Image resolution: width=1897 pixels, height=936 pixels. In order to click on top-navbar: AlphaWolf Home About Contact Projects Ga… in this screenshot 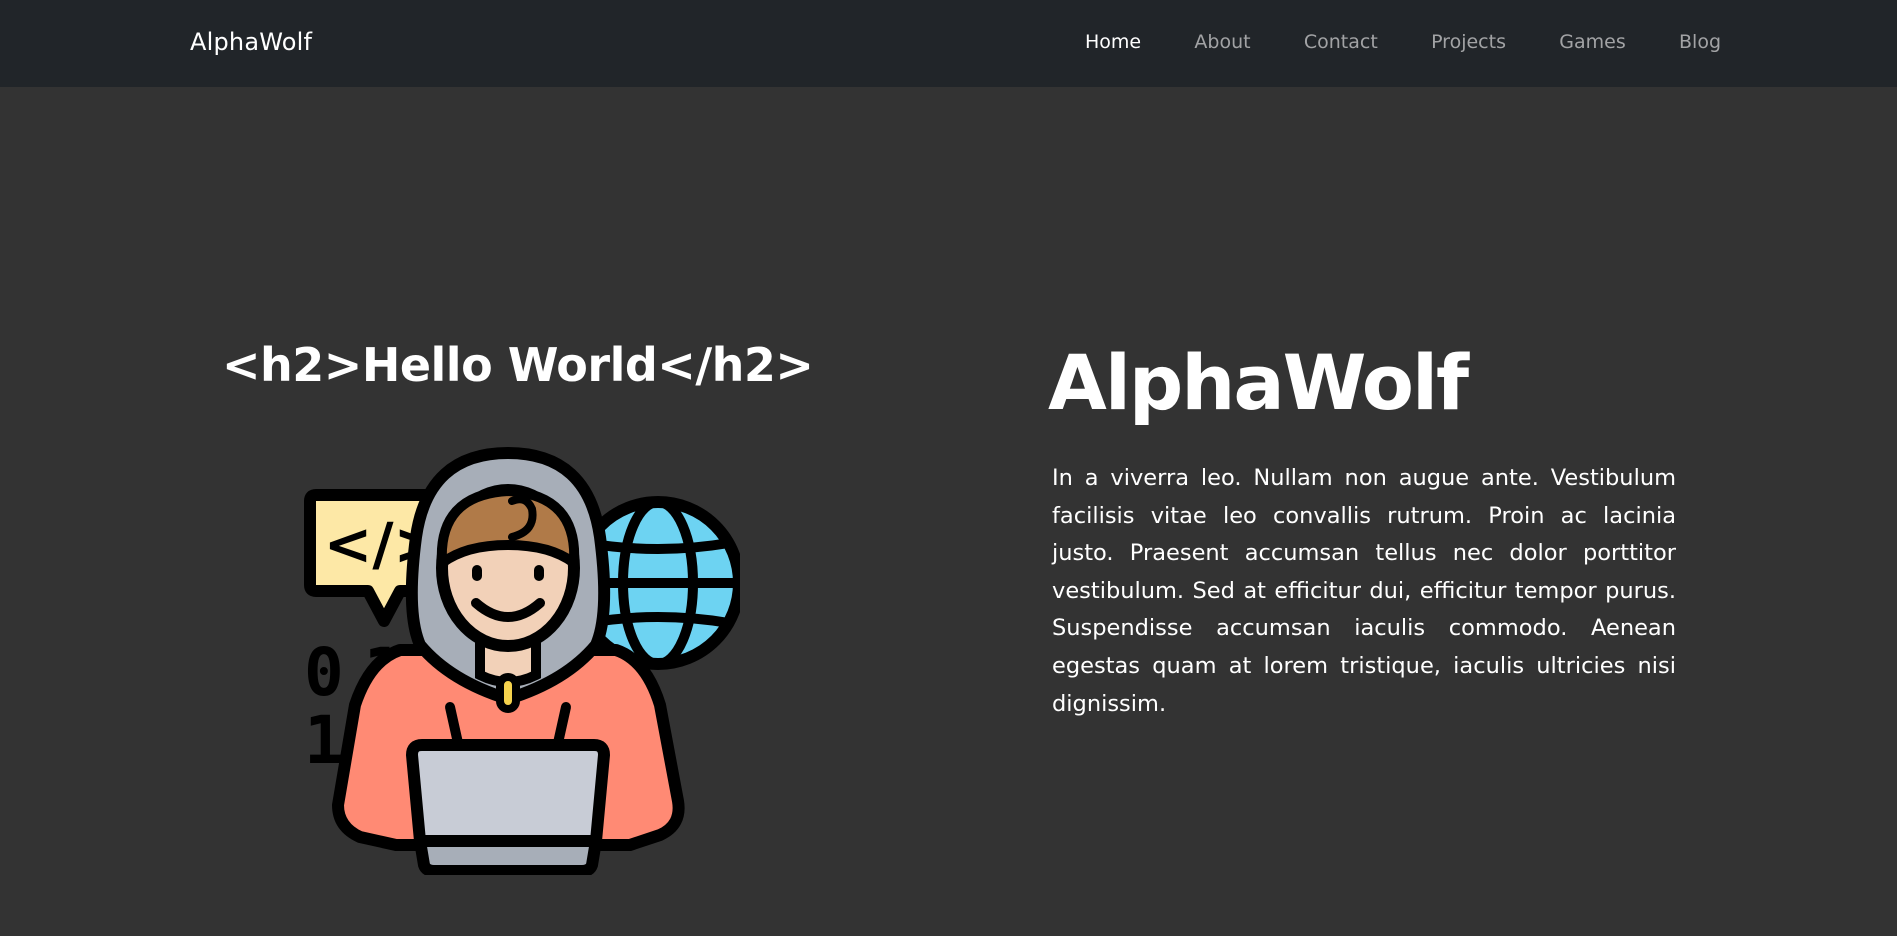, I will do `click(948, 43)`.